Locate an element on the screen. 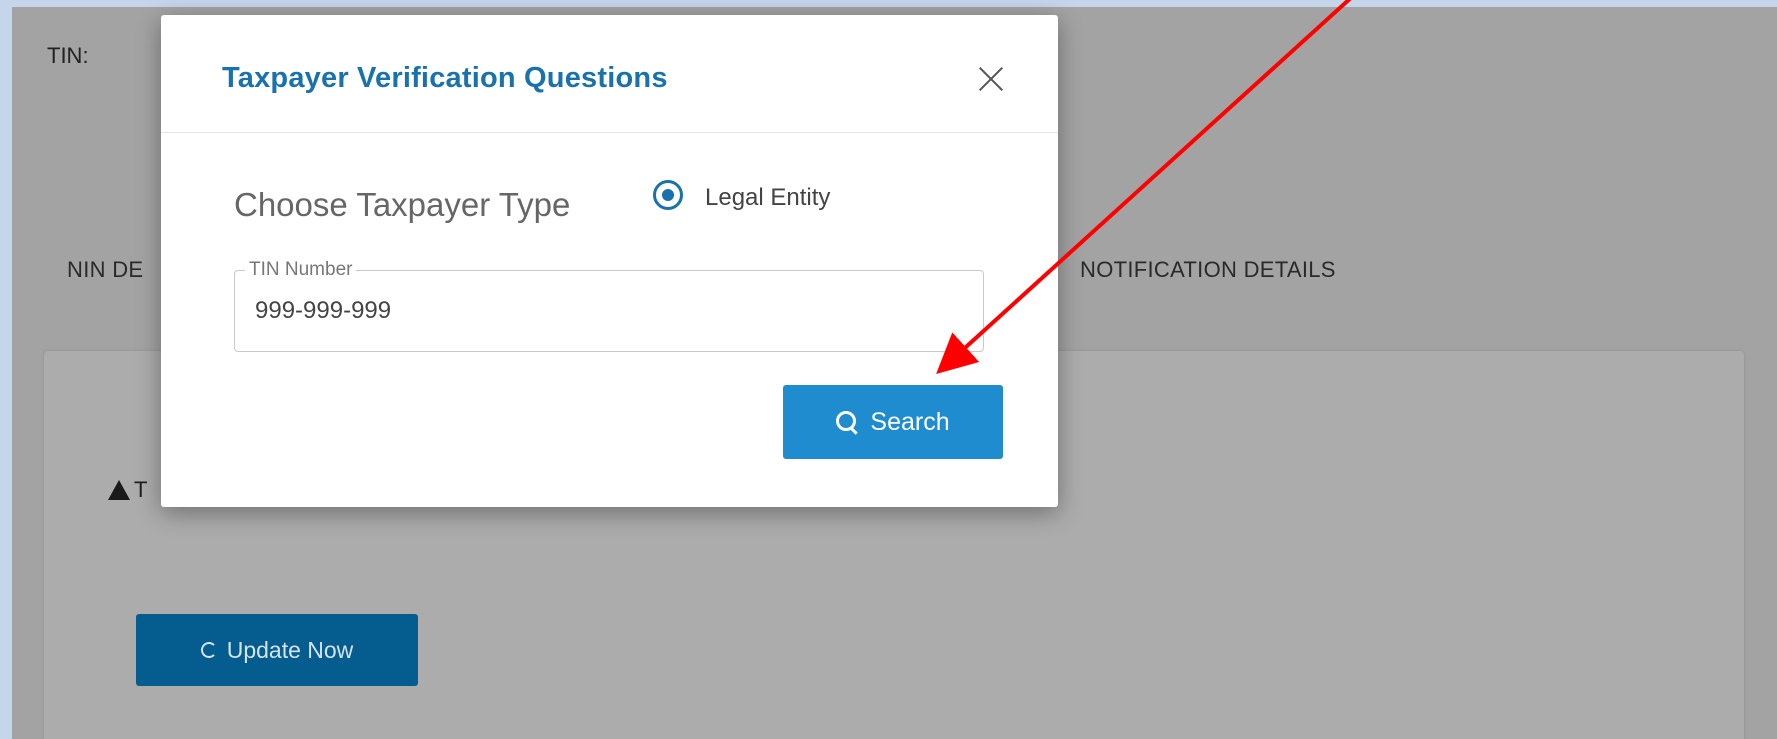 The width and height of the screenshot is (1777, 739). tab-nin-details: NIN DE is located at coordinates (105, 270).